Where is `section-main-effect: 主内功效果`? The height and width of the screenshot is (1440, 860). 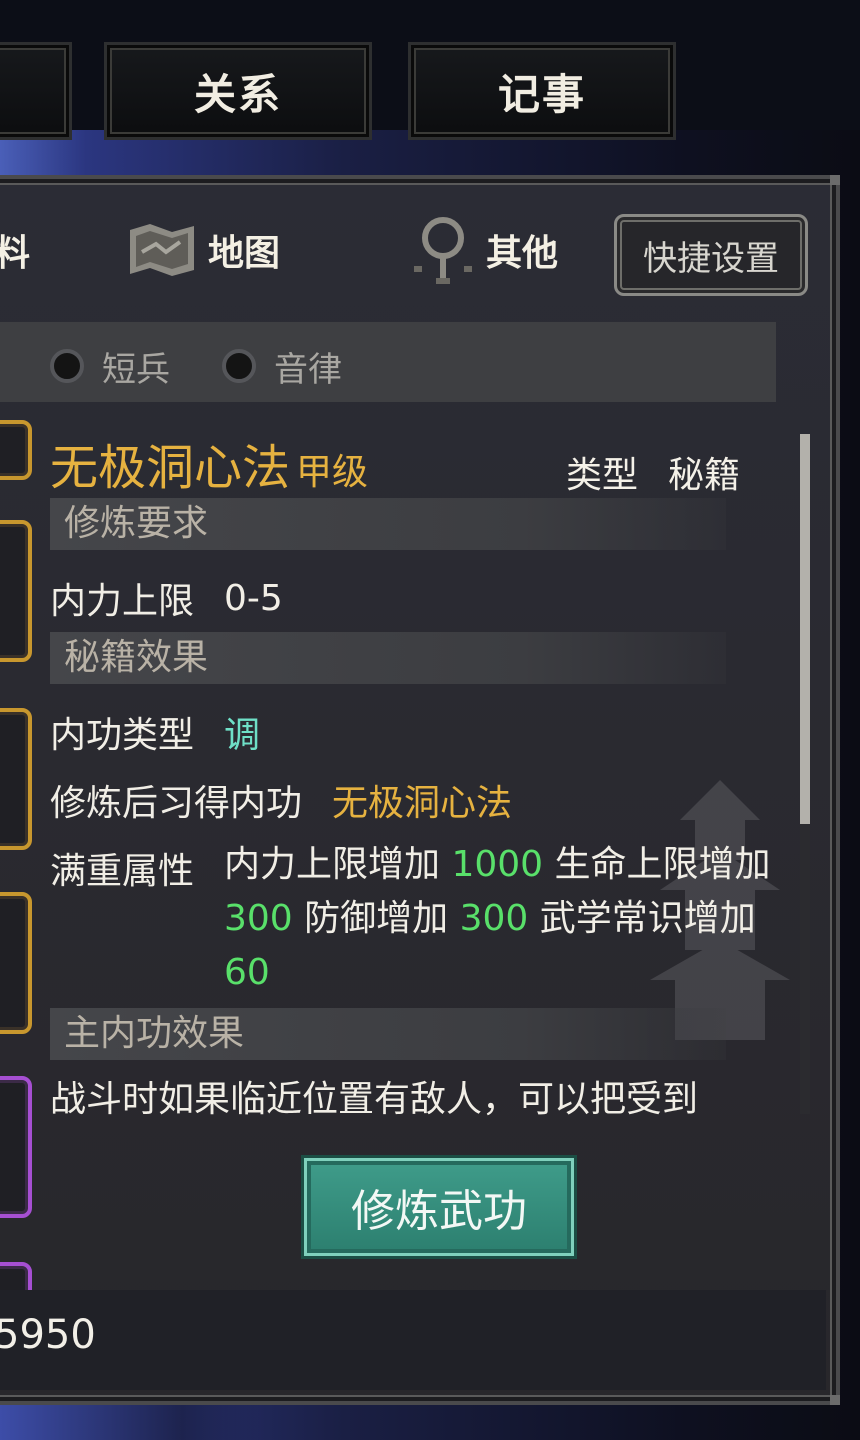
section-main-effect: 主内功效果 is located at coordinates (388, 1034).